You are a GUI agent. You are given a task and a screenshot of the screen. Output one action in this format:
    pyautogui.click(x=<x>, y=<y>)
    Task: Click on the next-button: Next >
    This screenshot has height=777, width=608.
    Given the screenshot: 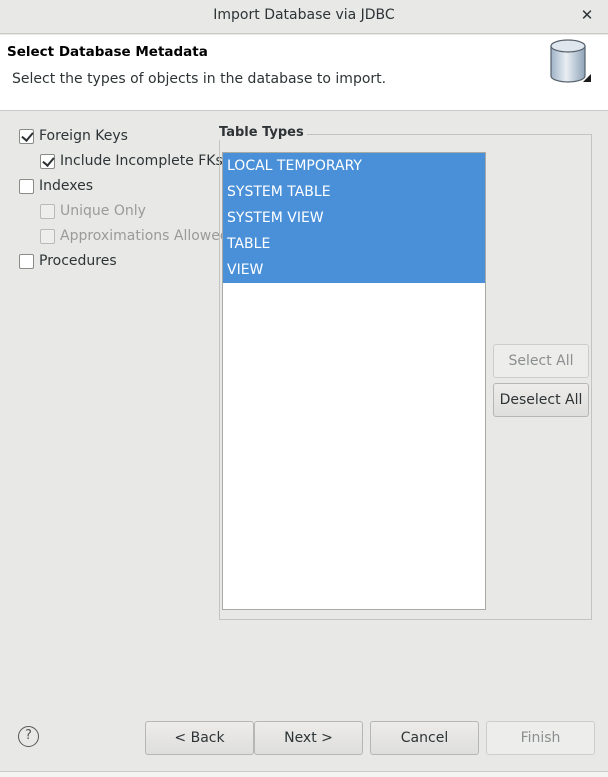 What is the action you would take?
    pyautogui.click(x=308, y=738)
    